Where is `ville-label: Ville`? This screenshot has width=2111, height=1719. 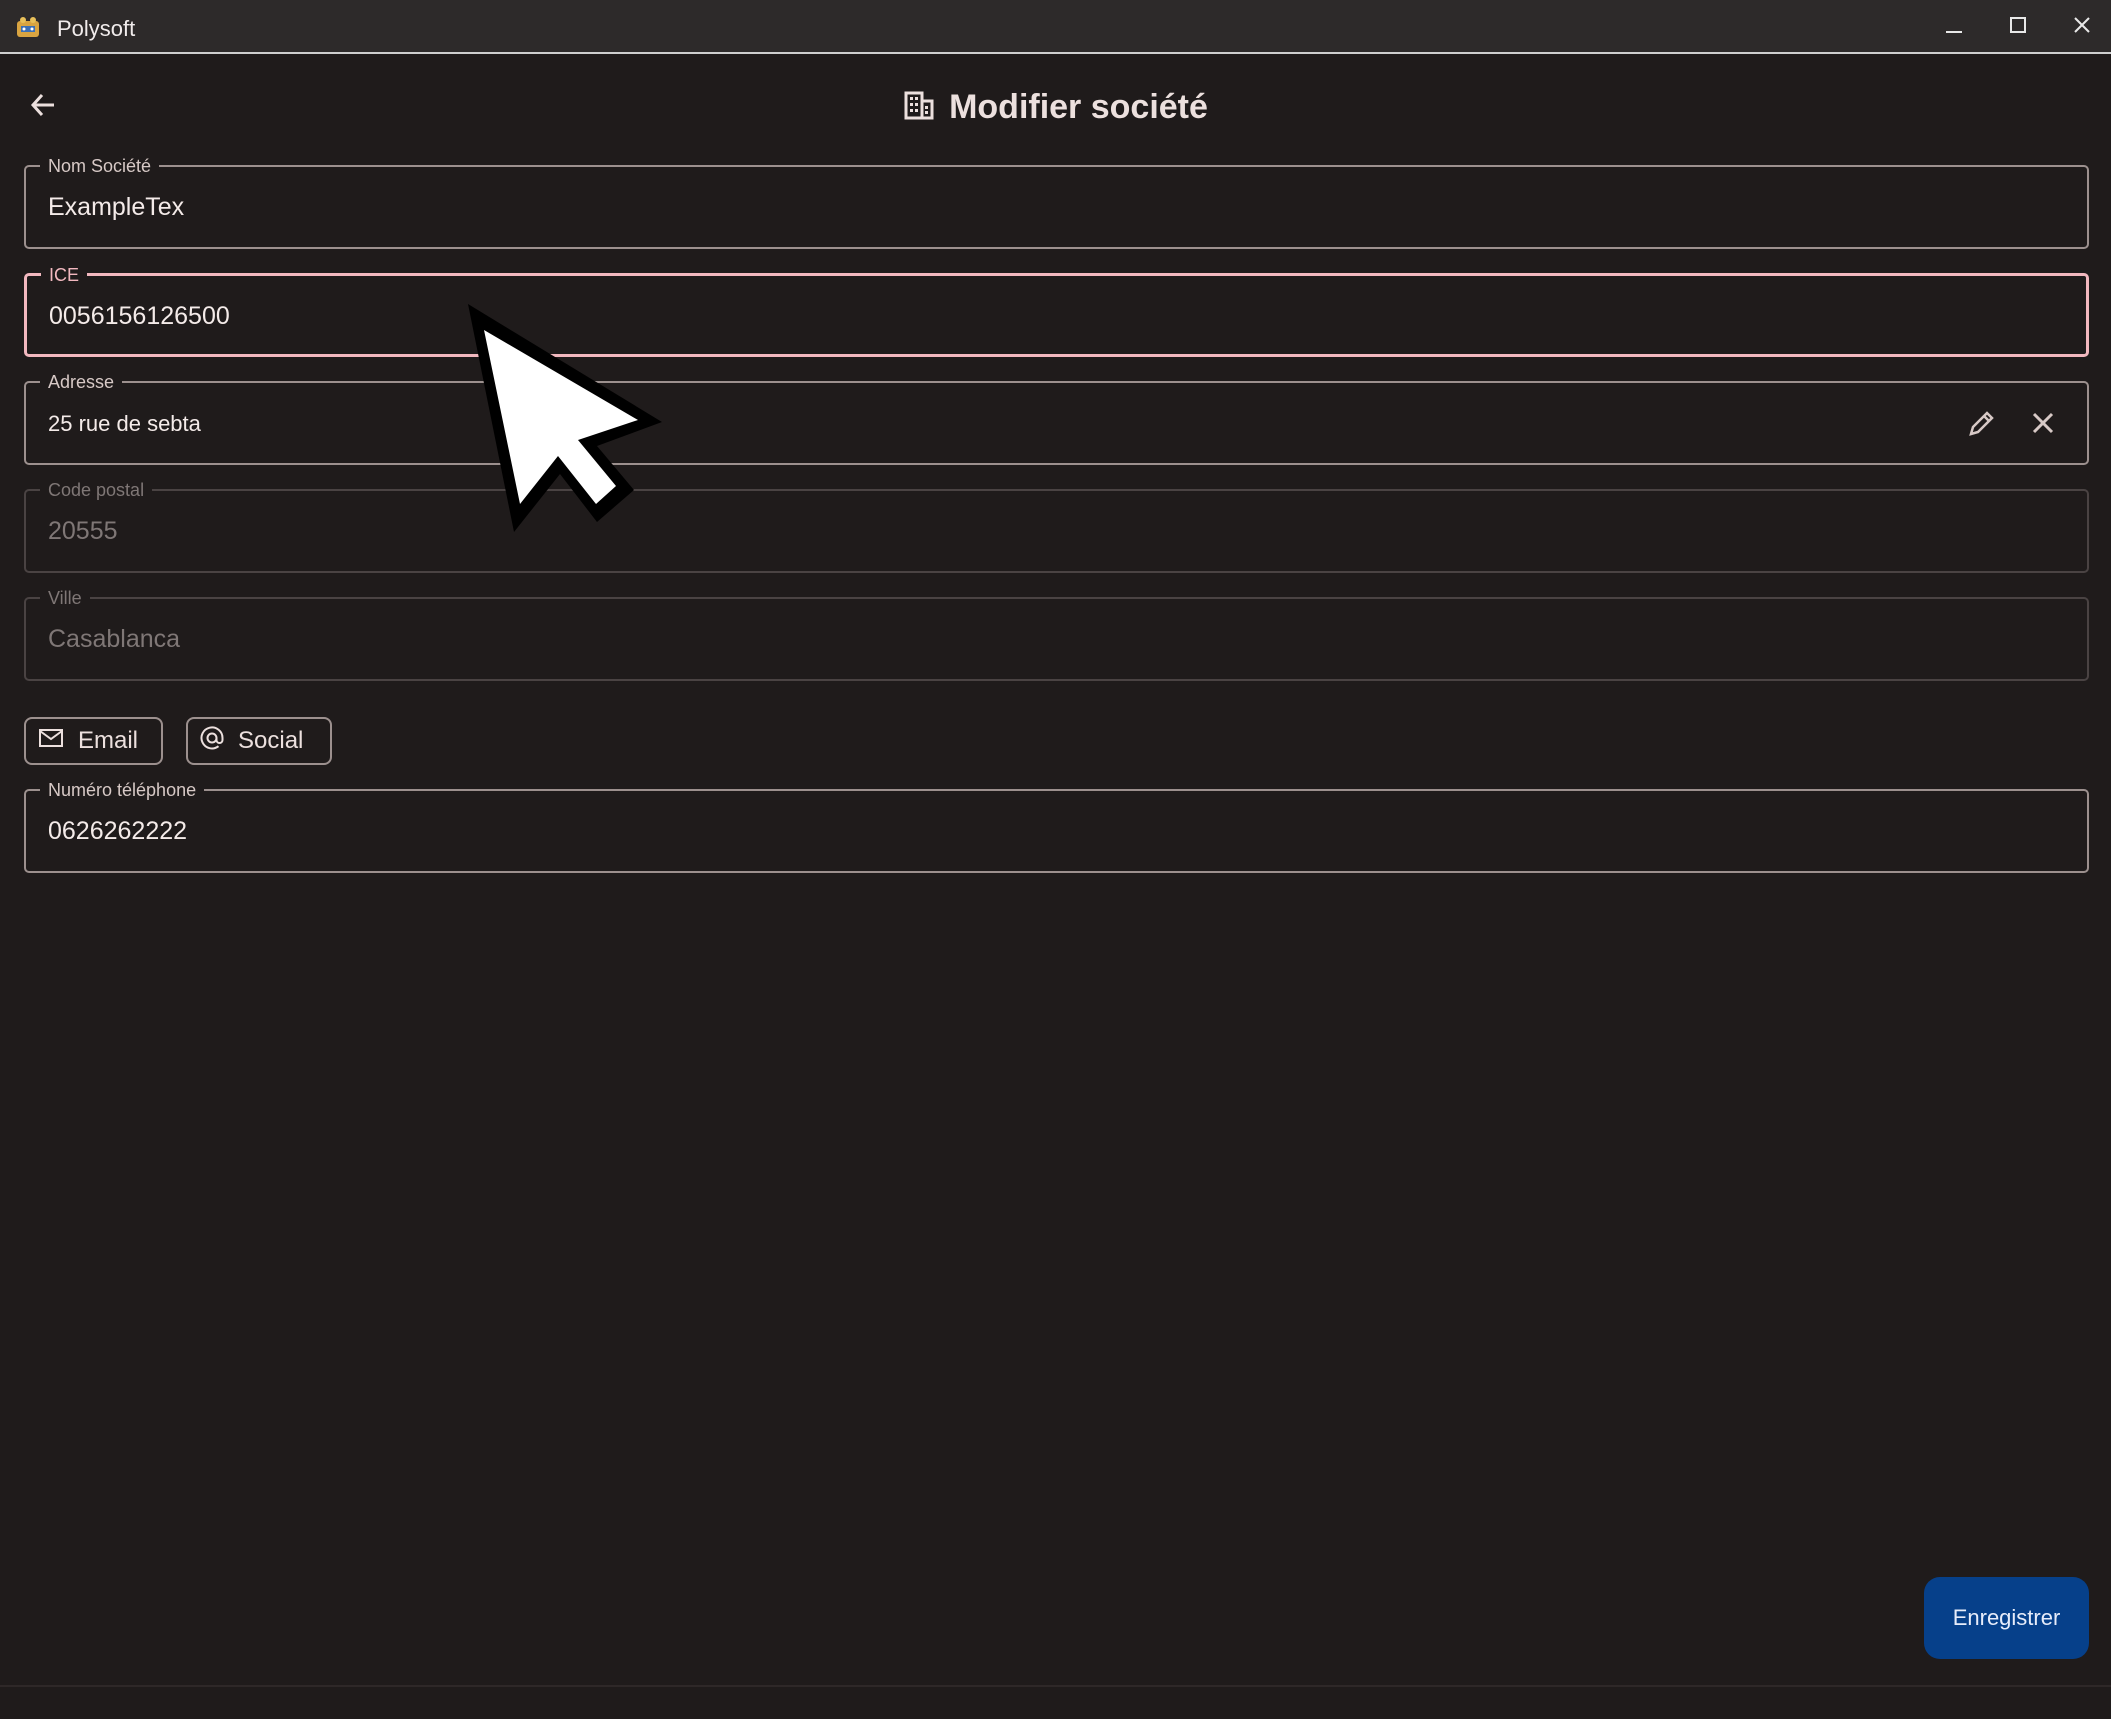 ville-label: Ville is located at coordinates (65, 598).